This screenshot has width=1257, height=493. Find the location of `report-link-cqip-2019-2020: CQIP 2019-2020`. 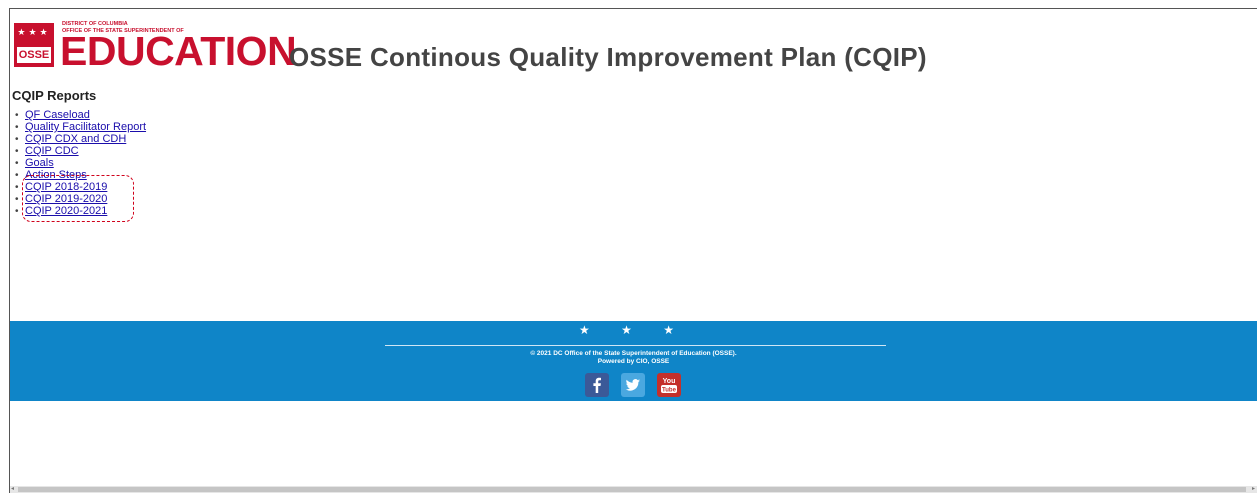

report-link-cqip-2019-2020: CQIP 2019-2020 is located at coordinates (66, 199).